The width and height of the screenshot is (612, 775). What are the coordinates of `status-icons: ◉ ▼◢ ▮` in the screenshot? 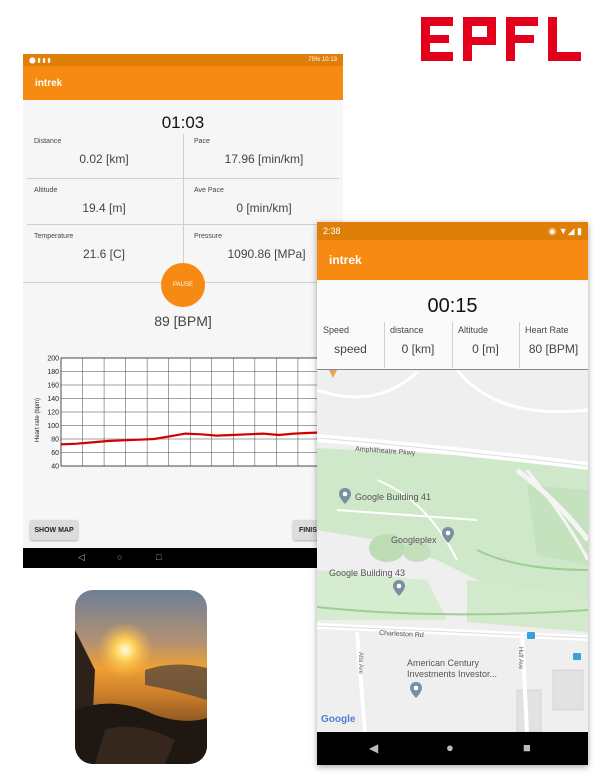 It's located at (565, 230).